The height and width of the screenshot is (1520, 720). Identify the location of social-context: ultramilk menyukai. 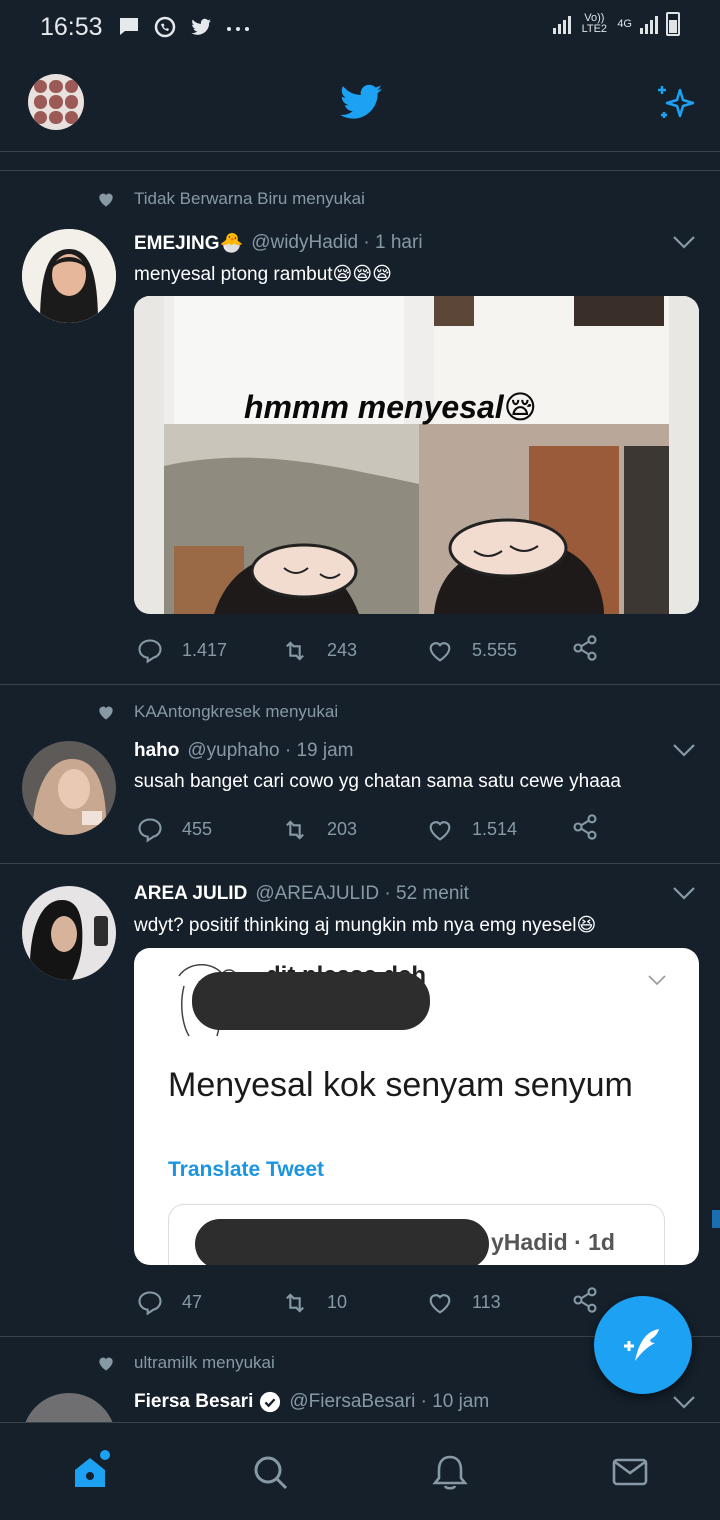
(185, 1363).